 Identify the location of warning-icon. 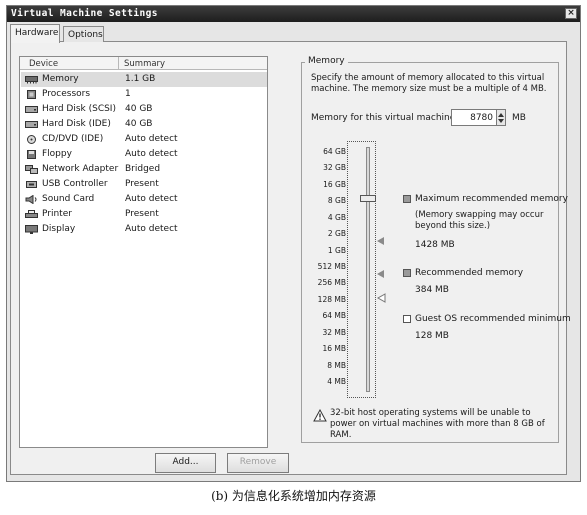
(320, 415).